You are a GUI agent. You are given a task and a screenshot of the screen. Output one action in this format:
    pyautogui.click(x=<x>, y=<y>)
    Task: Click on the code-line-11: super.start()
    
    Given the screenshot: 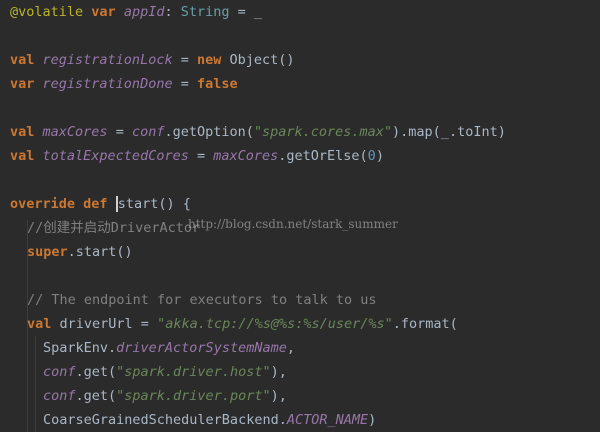 What is the action you would take?
    pyautogui.click(x=80, y=252)
    